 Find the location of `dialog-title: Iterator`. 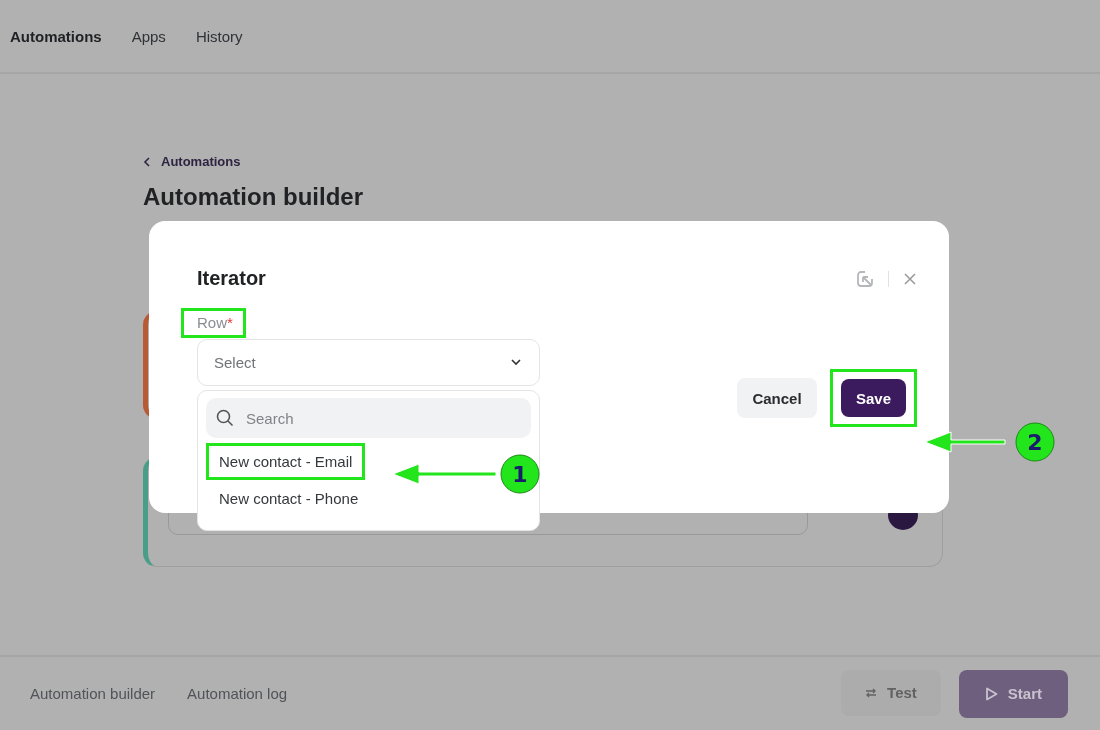

dialog-title: Iterator is located at coordinates (232, 278).